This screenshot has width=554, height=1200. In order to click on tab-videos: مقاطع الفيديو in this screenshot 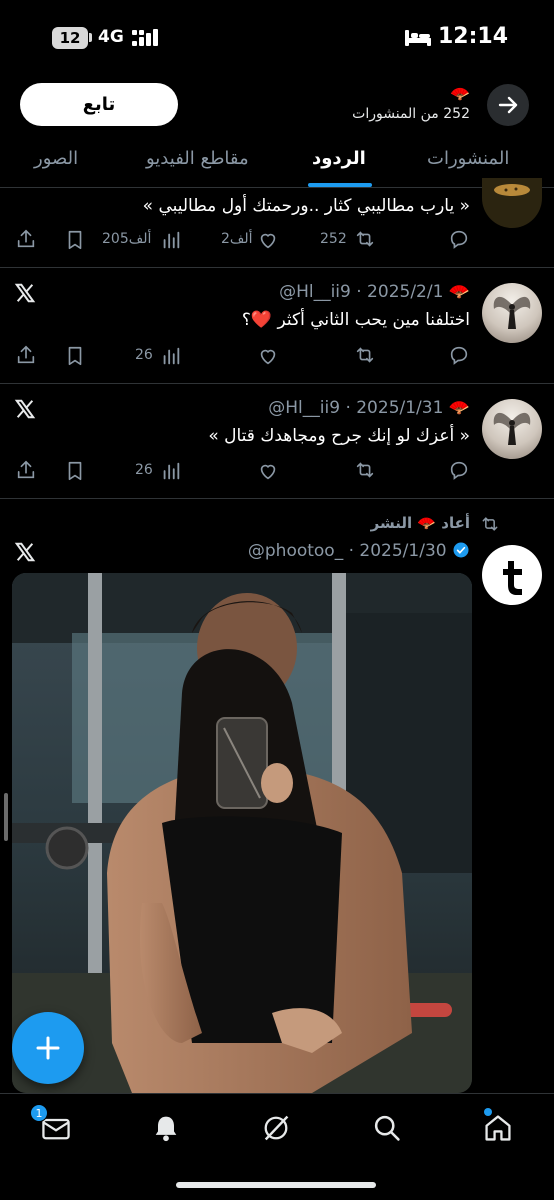, I will do `click(197, 158)`.